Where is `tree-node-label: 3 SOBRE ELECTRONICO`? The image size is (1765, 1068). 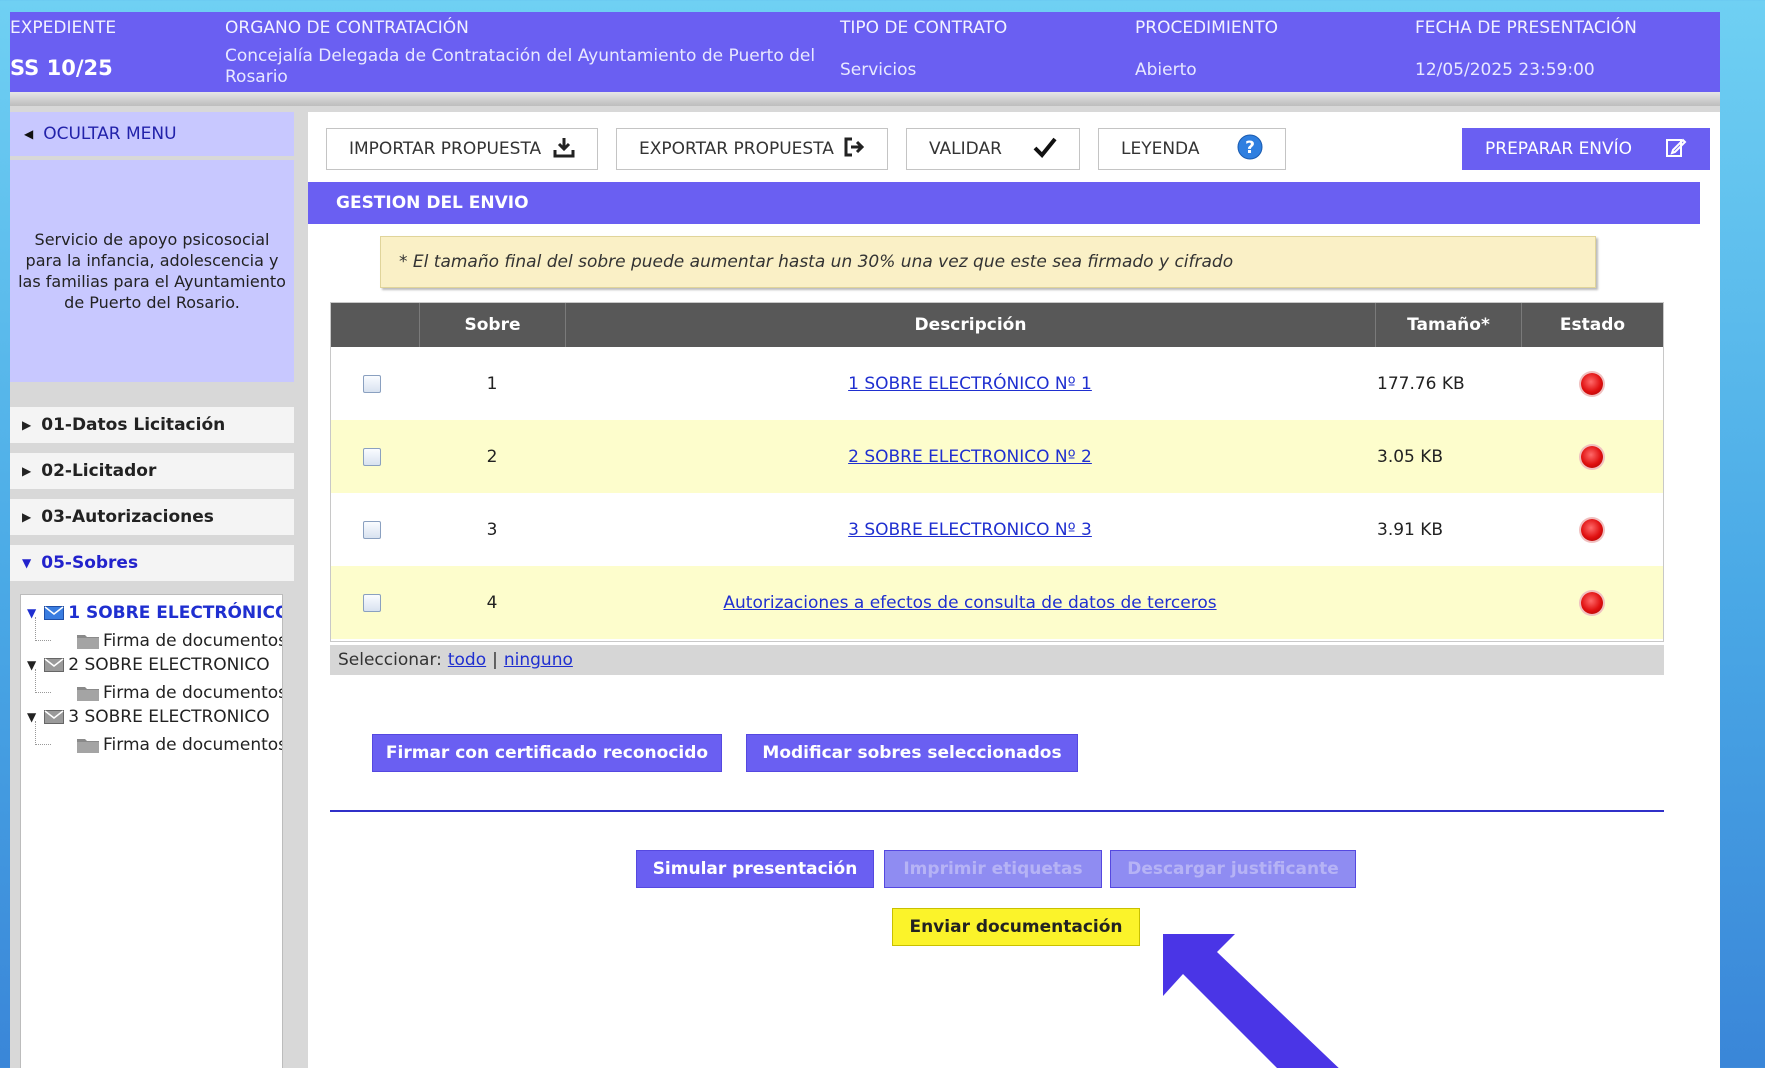
tree-node-label: 3 SOBRE ELECTRONICO is located at coordinates (169, 717).